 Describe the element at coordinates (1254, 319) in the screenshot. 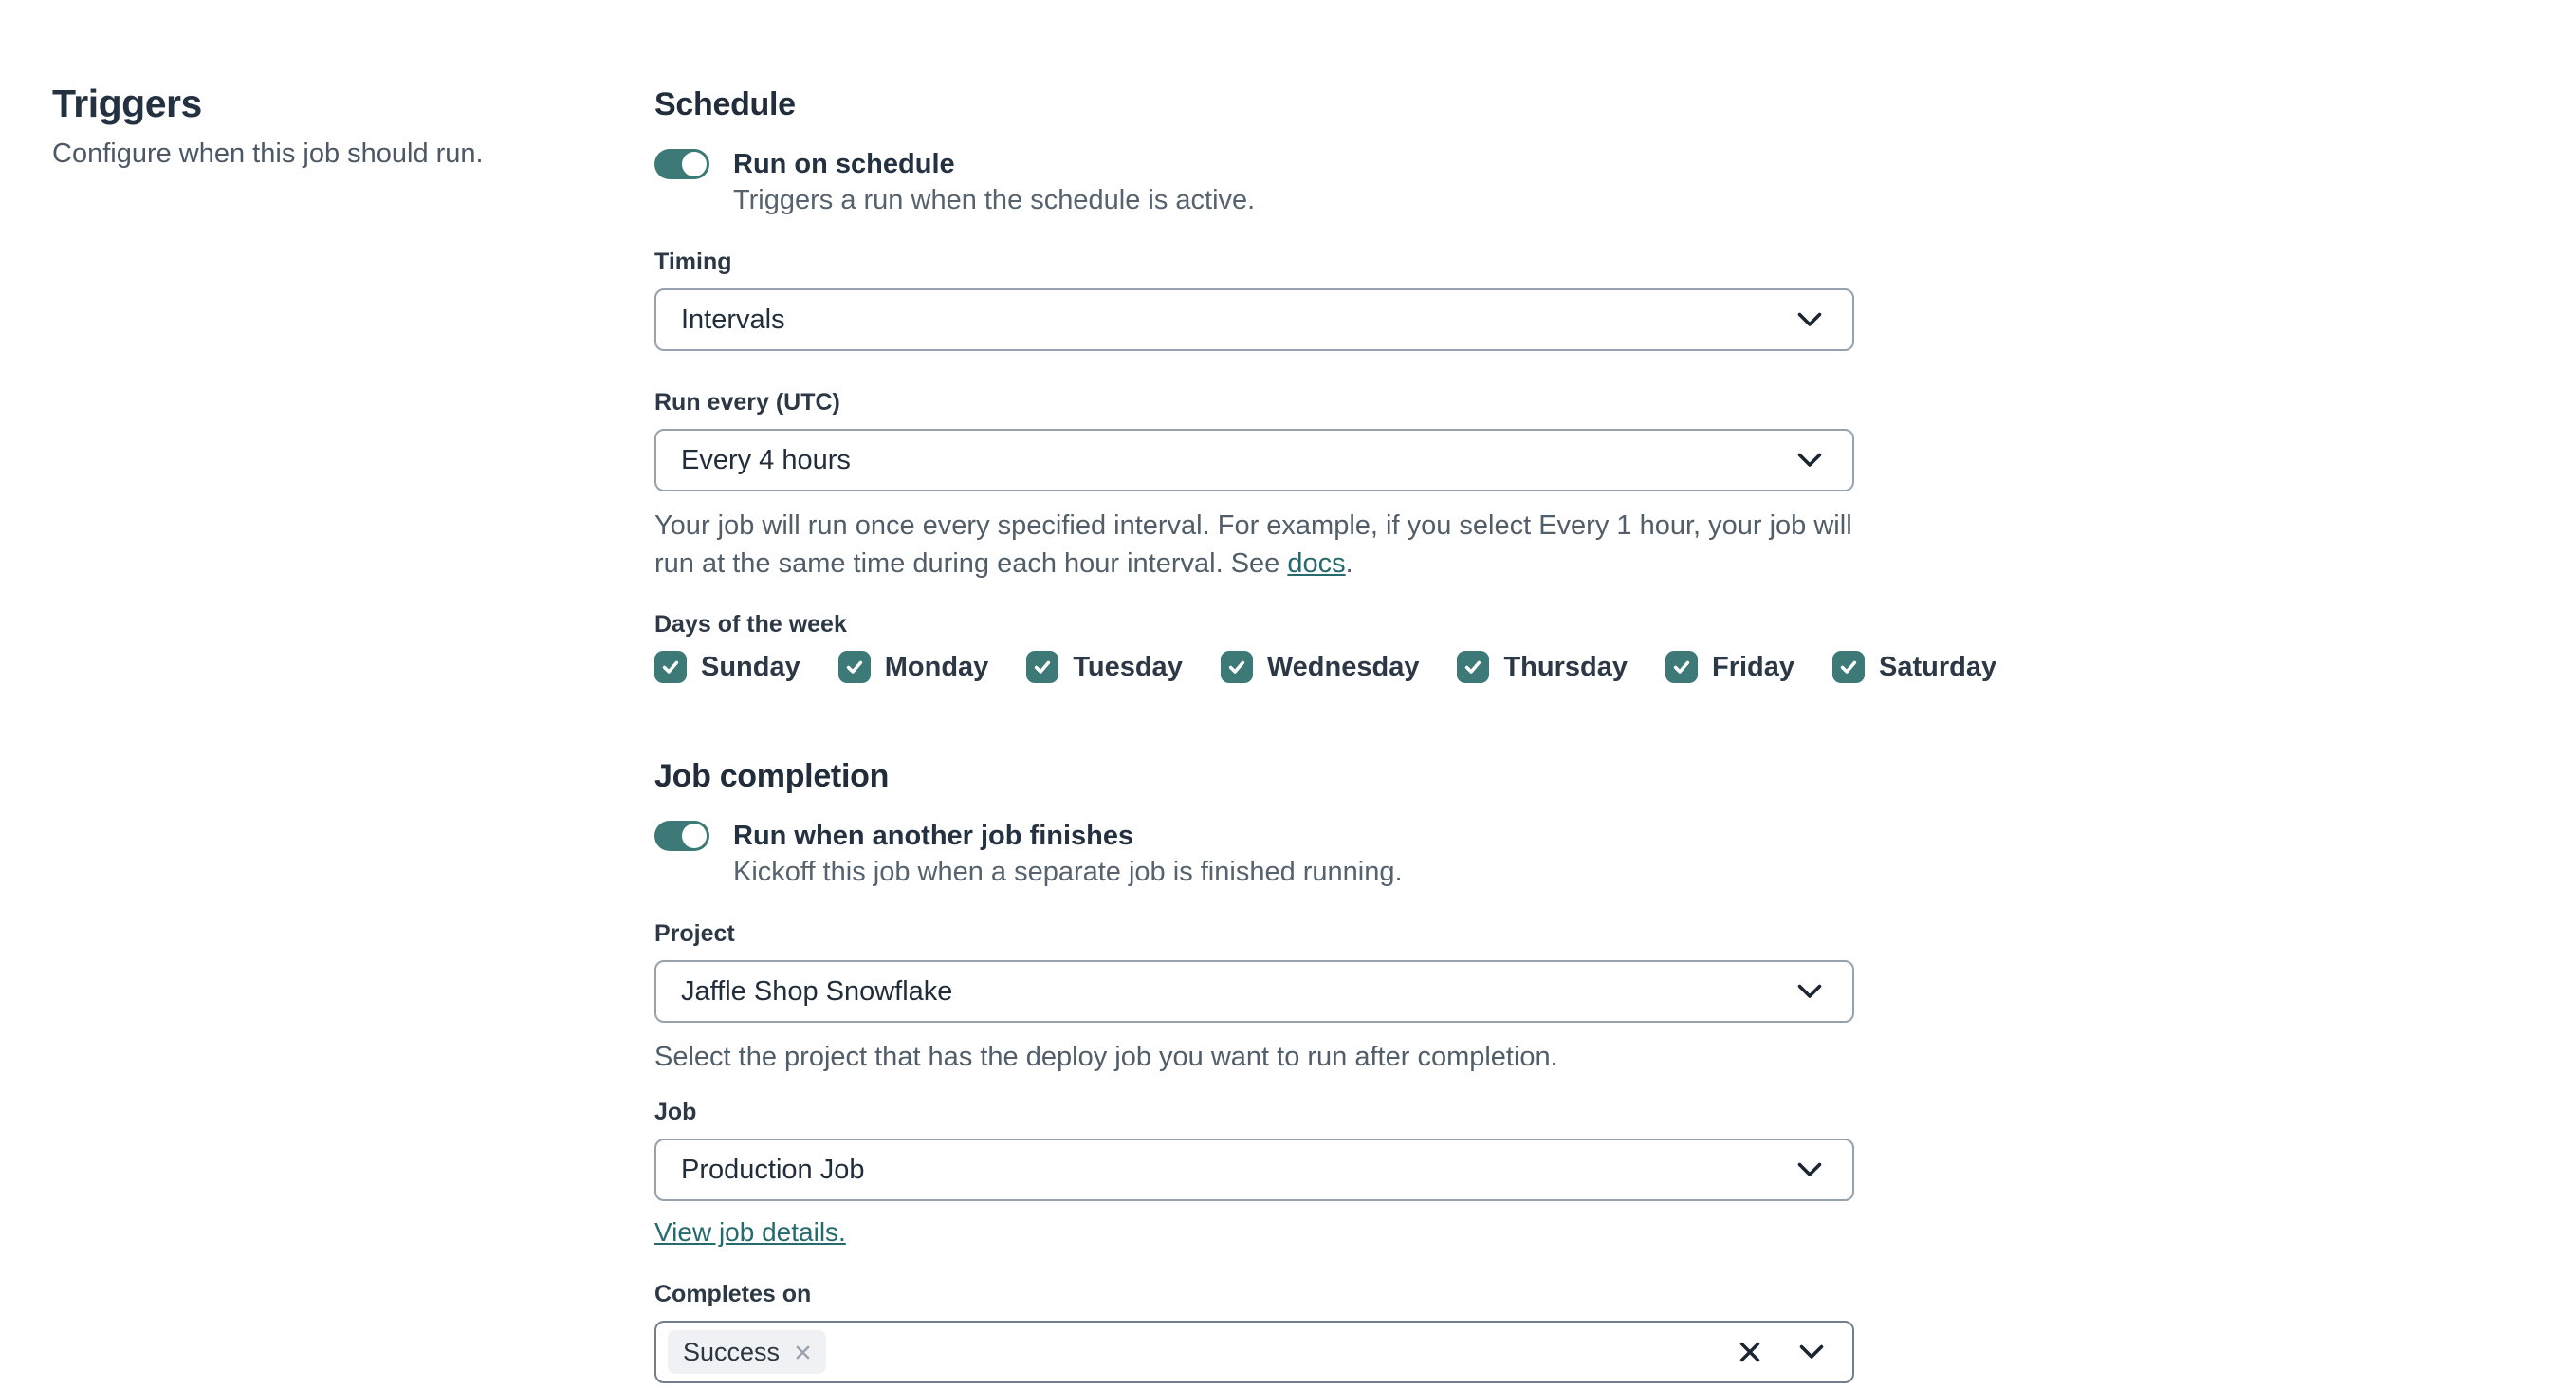

I see `timing-select: Intervals` at that location.